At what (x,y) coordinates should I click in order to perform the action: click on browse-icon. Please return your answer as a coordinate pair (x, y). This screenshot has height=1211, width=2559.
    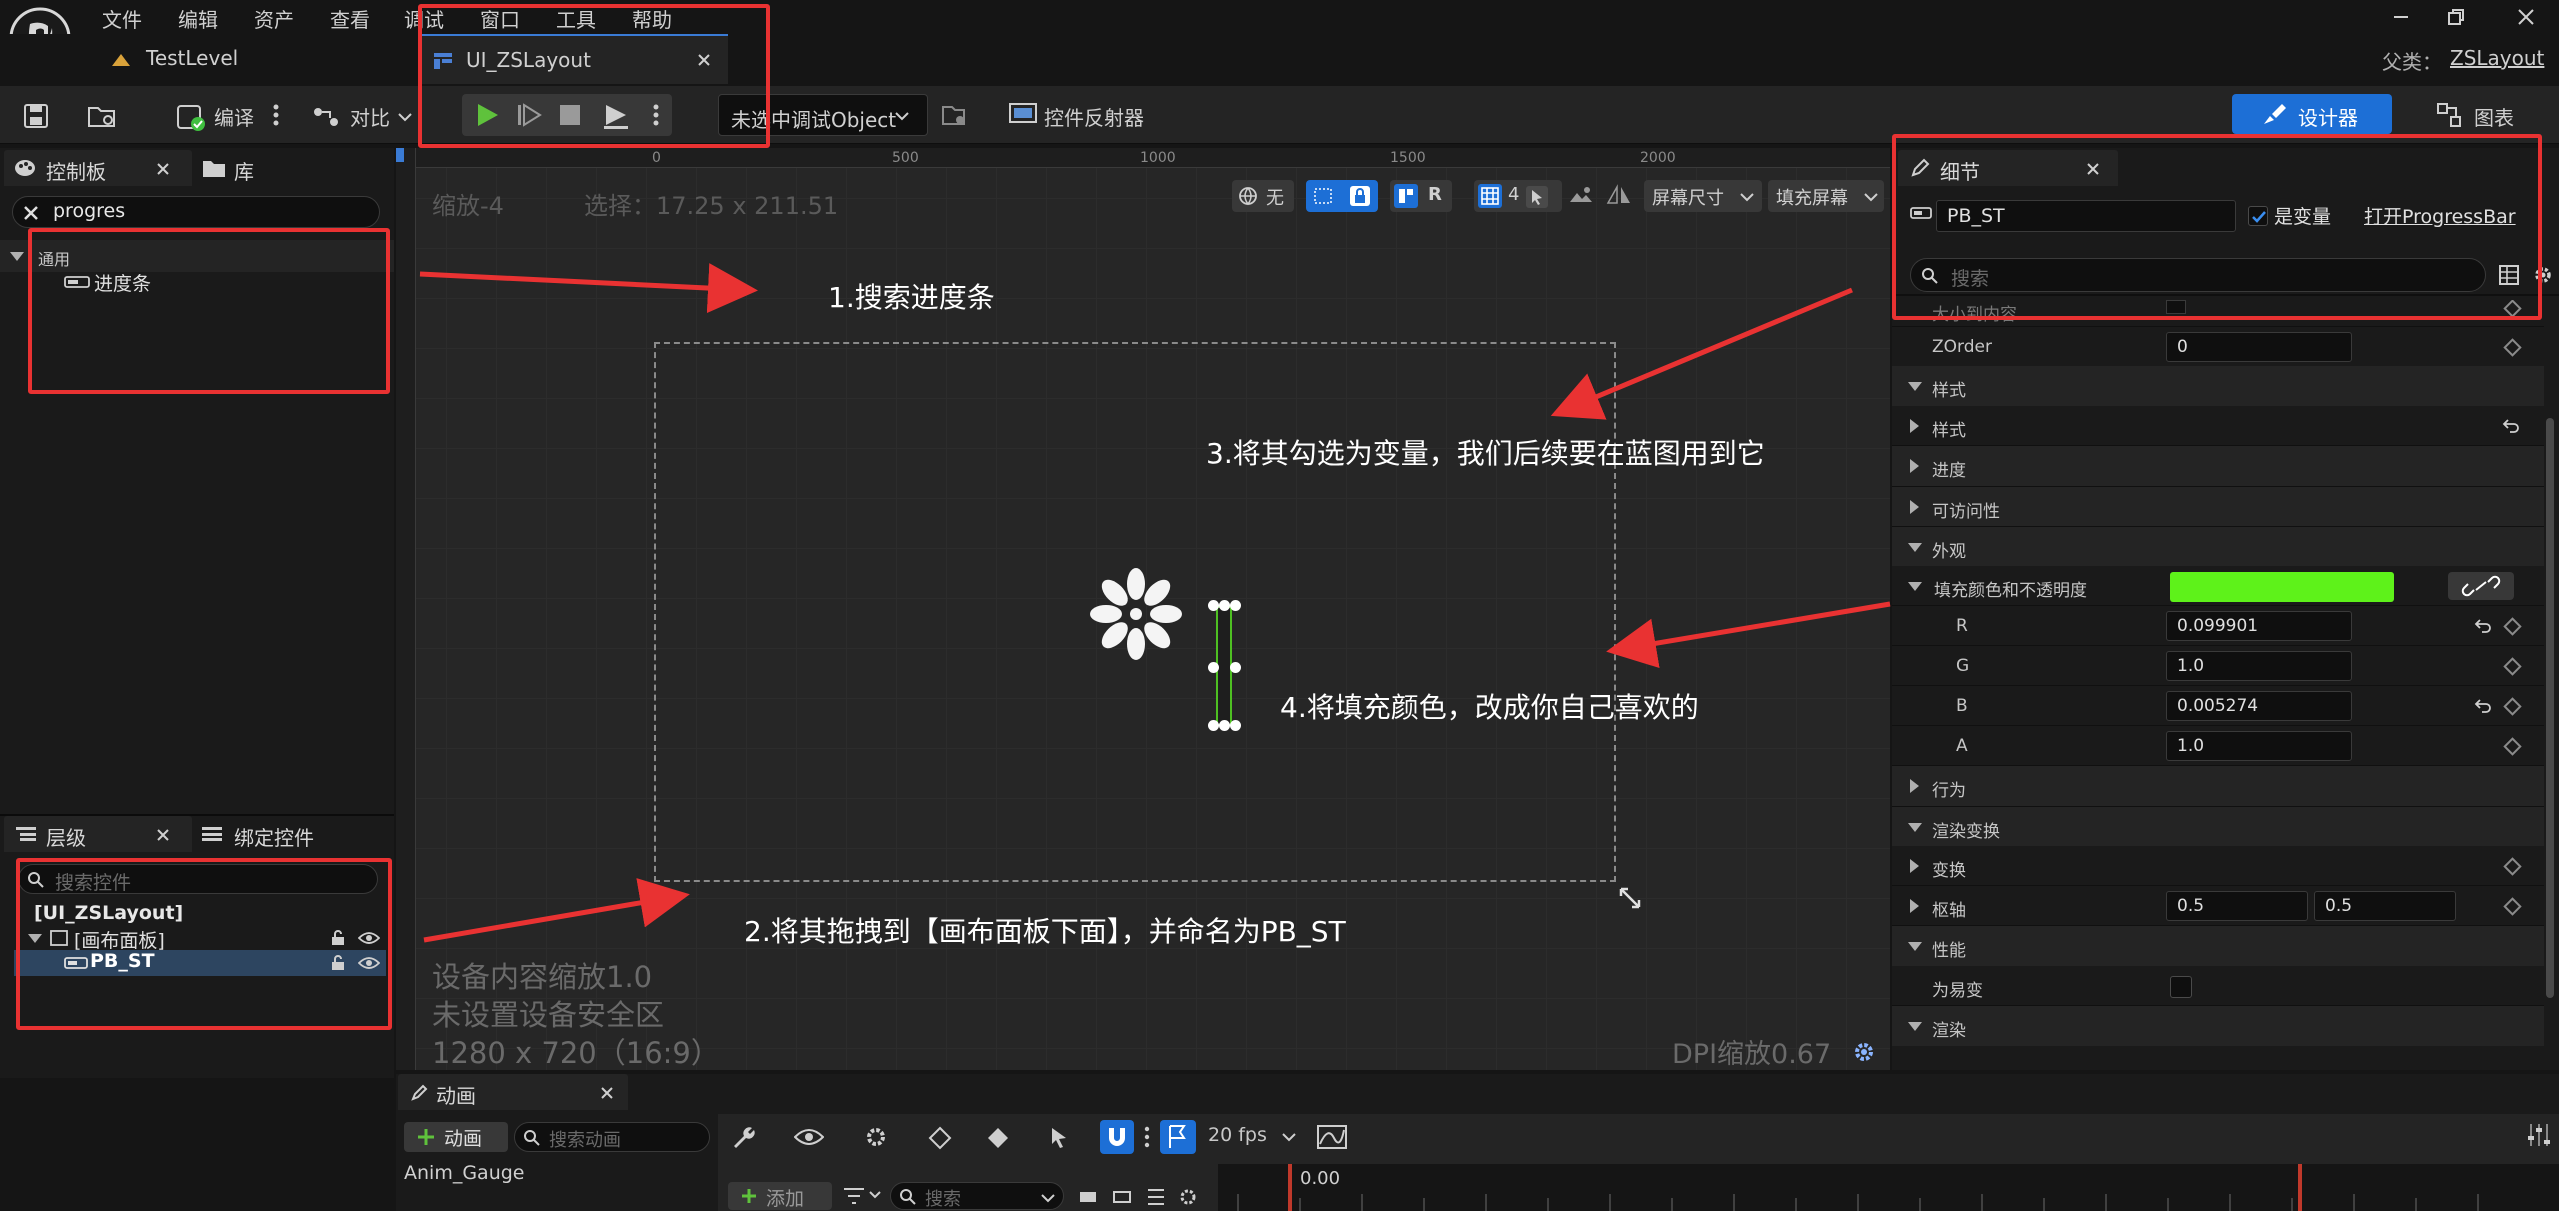
    Looking at the image, I should click on (102, 116).